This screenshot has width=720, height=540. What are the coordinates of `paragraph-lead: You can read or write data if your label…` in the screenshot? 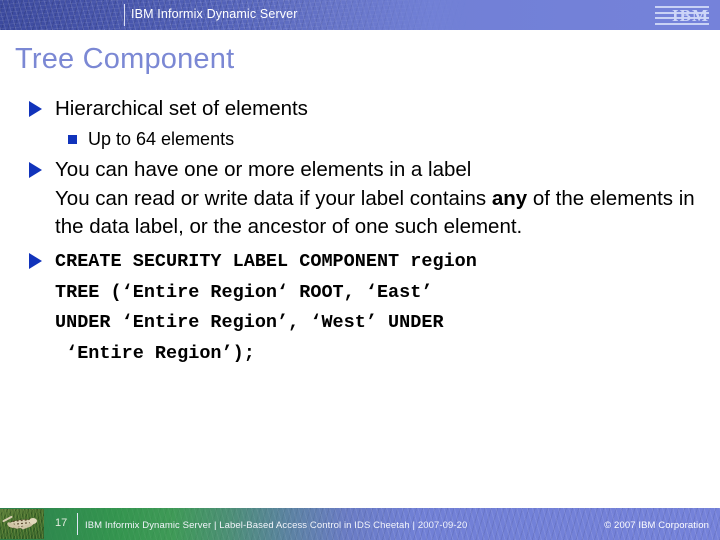 It's located at (273, 198).